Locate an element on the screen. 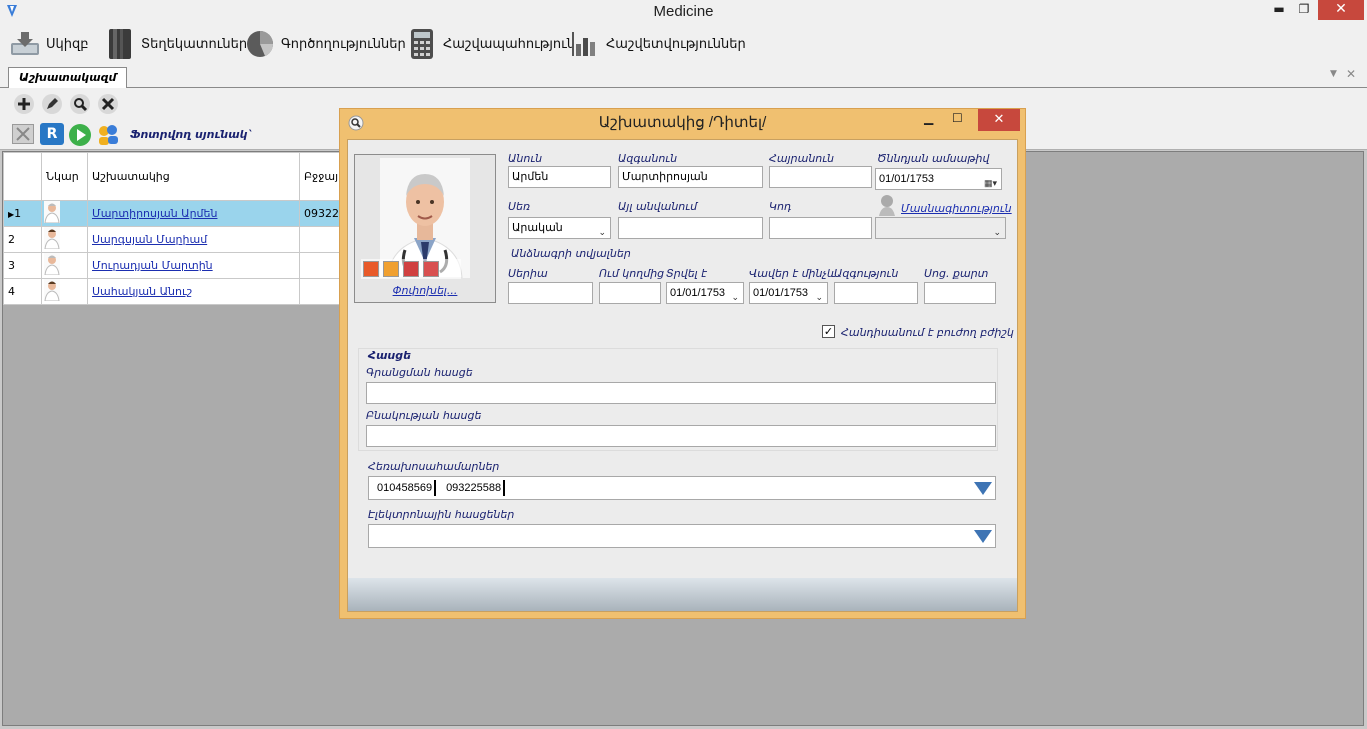 The width and height of the screenshot is (1367, 729). dialog-minimize-button: ▁ is located at coordinates (928, 118).